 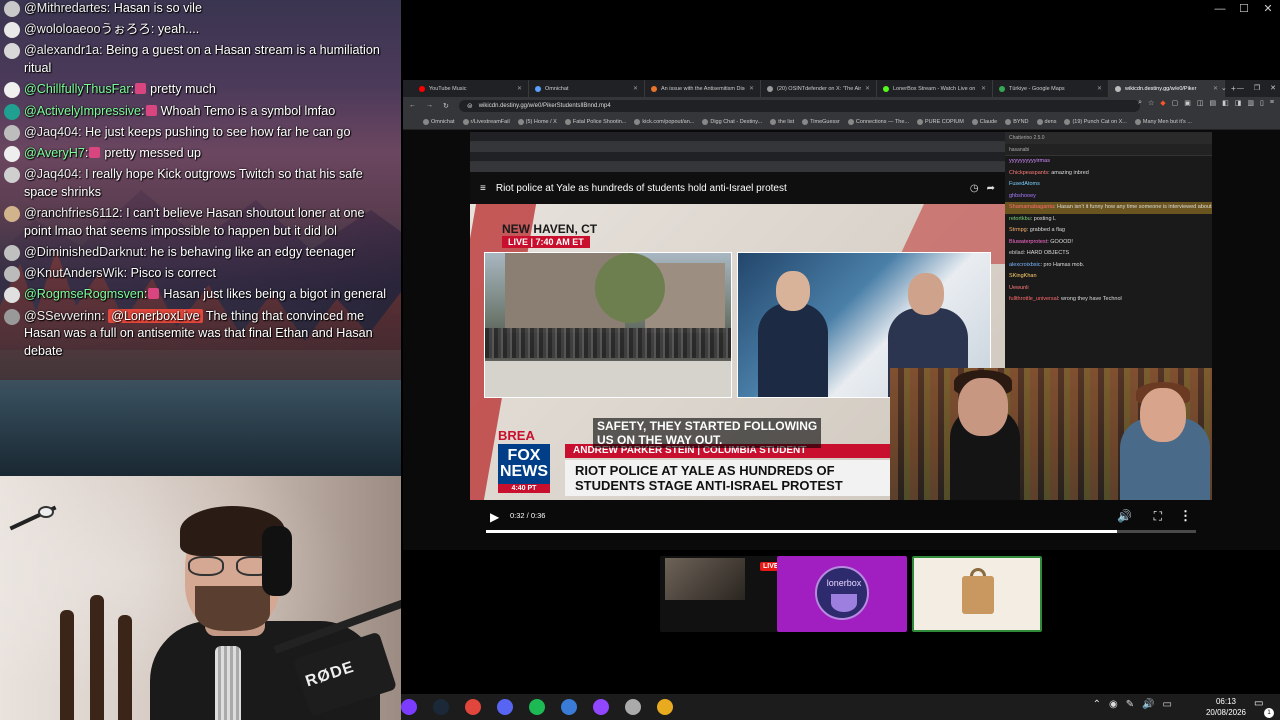 What do you see at coordinates (1244, 9) in the screenshot?
I see `maximize-button: ☐` at bounding box center [1244, 9].